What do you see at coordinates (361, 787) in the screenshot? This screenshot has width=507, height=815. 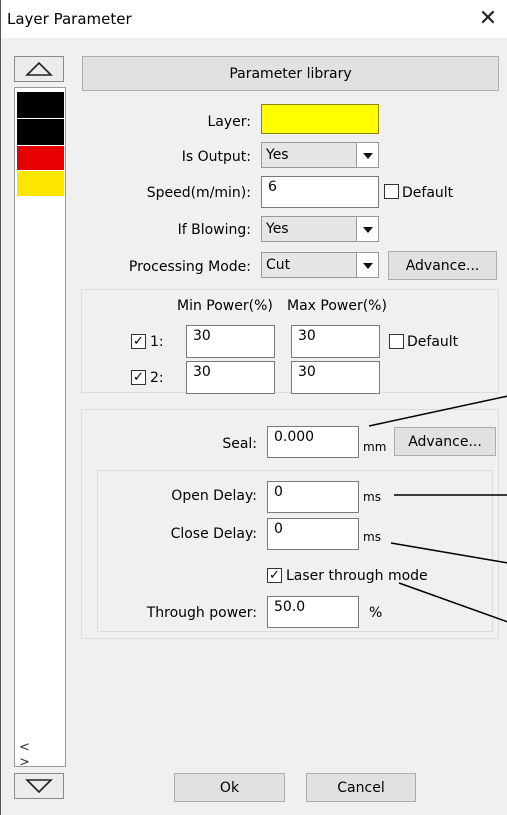 I see `cancel-button: Cancel` at bounding box center [361, 787].